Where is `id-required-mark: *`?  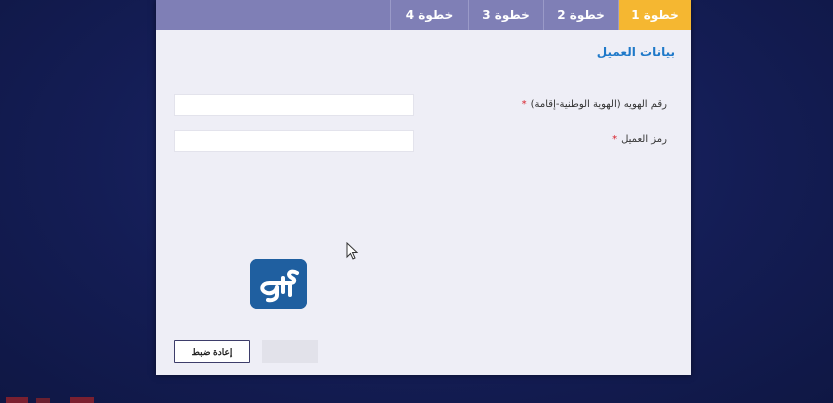
id-required-mark: * is located at coordinates (524, 104).